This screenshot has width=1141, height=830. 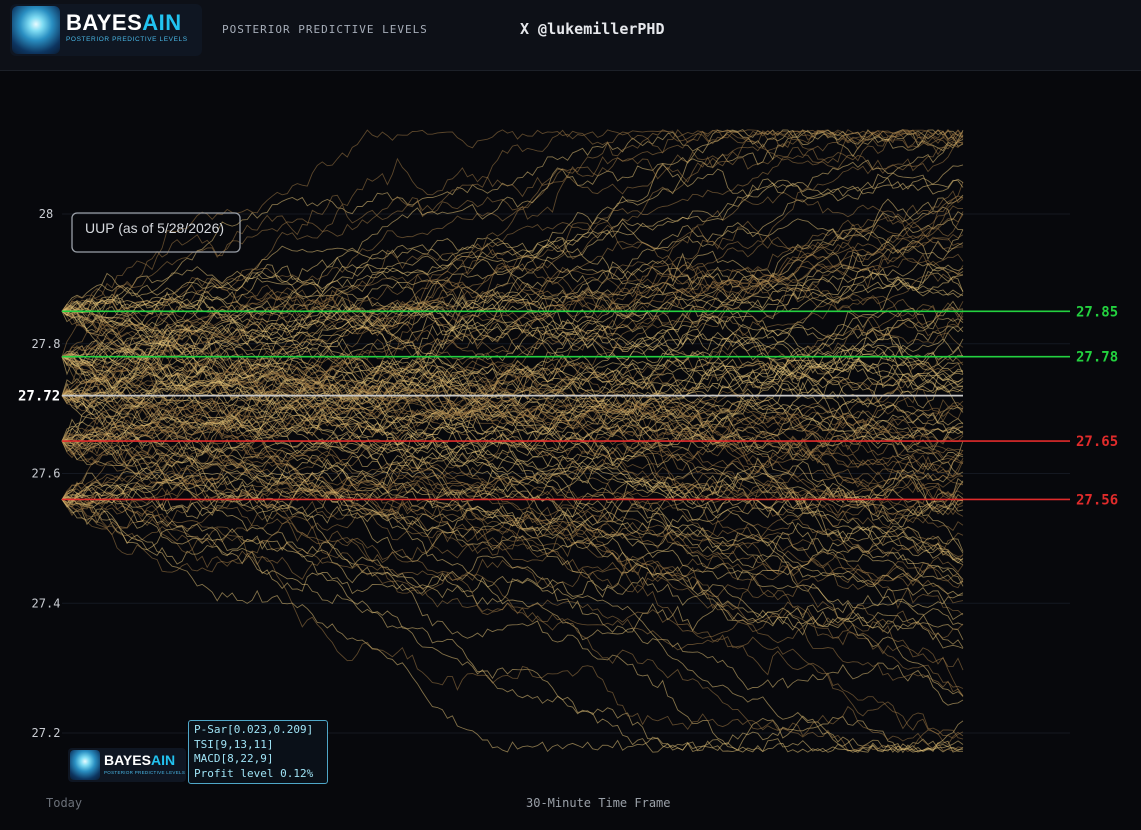 What do you see at coordinates (46, 733) in the screenshot?
I see `y-tick-label: 27.2` at bounding box center [46, 733].